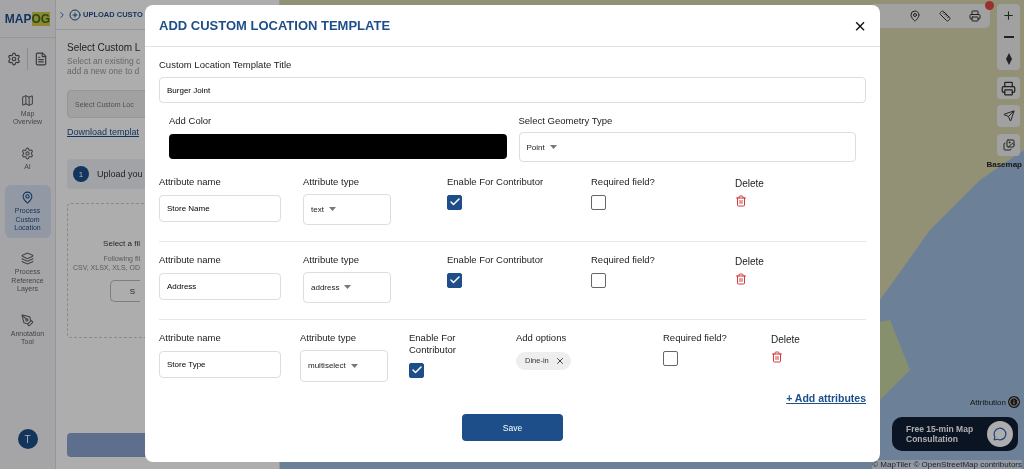  What do you see at coordinates (226, 64) in the screenshot?
I see `field-label: Custom Location Template Title` at bounding box center [226, 64].